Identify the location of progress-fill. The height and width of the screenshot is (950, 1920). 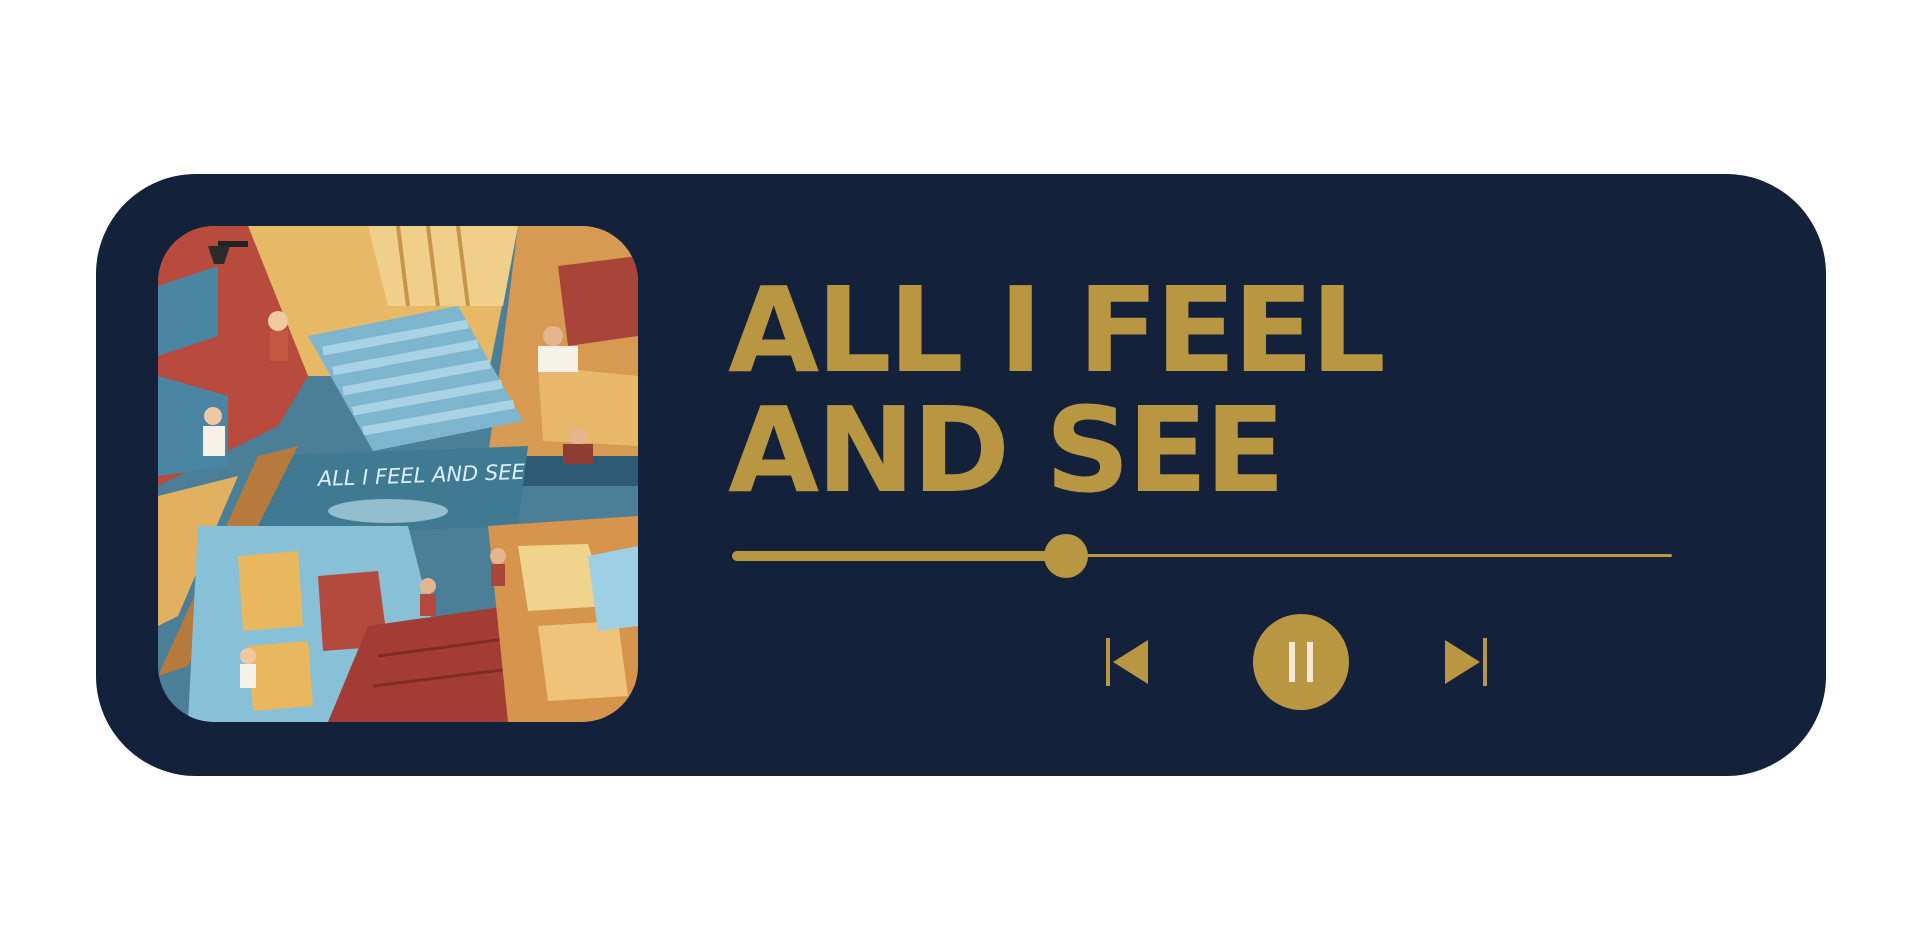
(899, 556).